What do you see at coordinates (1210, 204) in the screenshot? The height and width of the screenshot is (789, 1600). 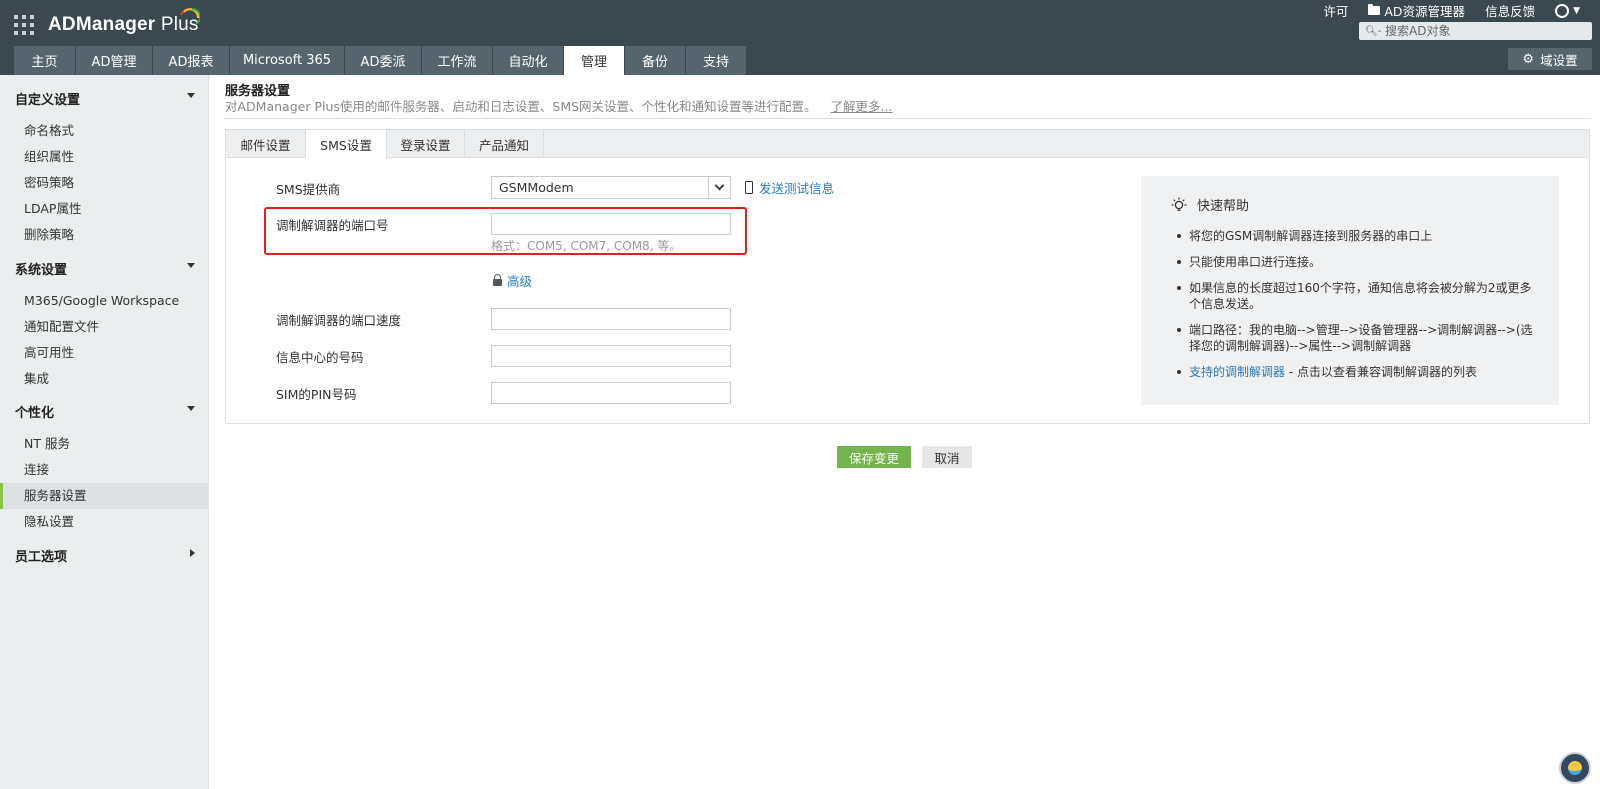 I see `quick-help-title: 快速帮助` at bounding box center [1210, 204].